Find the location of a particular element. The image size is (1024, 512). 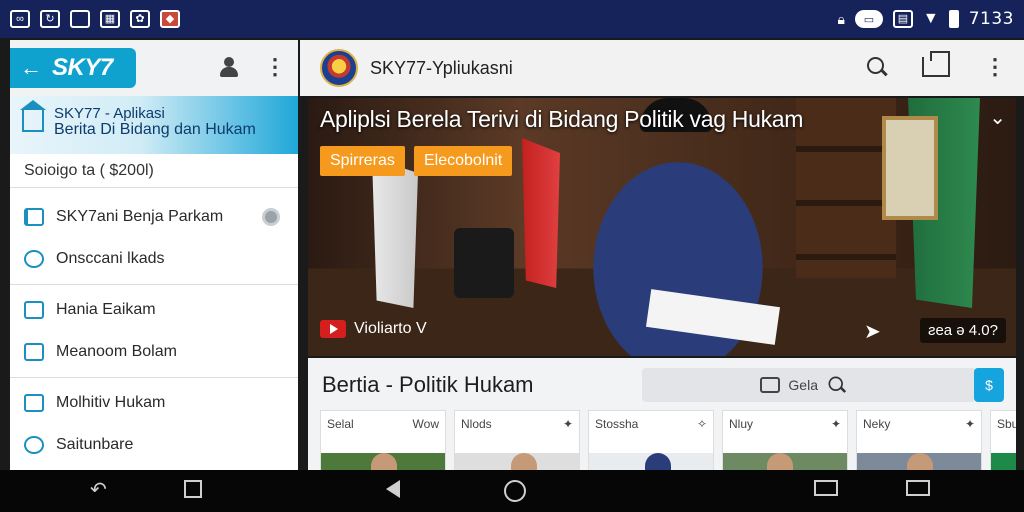

chair-graphic is located at coordinates (484, 263).